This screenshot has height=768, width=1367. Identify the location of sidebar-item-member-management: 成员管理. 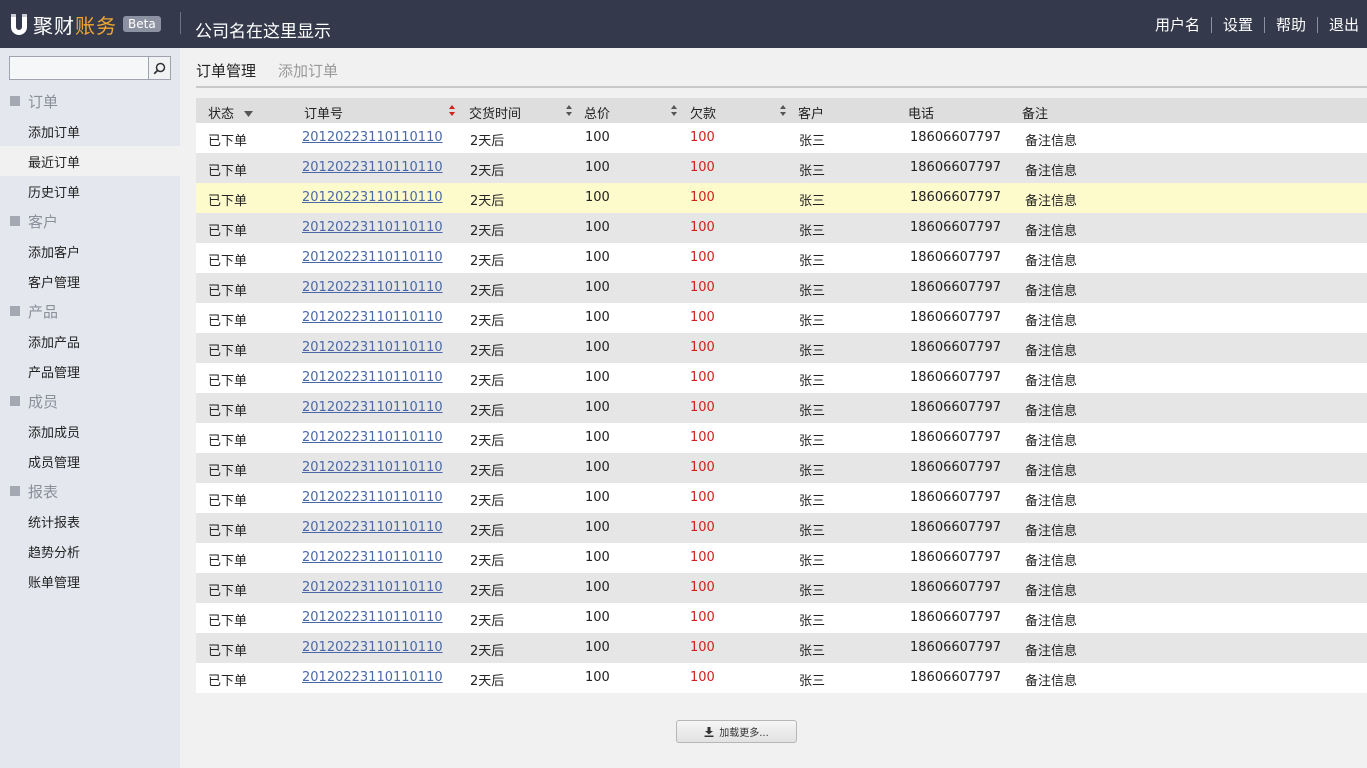
(90, 461).